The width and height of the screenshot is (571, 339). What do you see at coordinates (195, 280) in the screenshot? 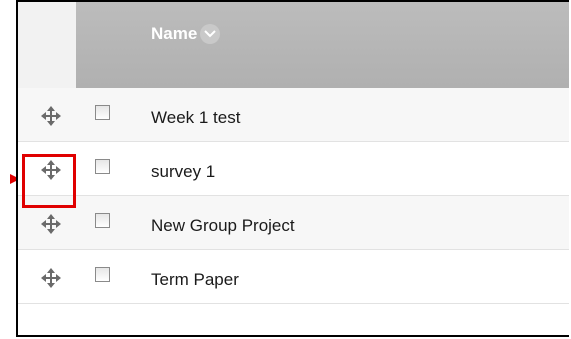
I see `item-label: Term Paper` at bounding box center [195, 280].